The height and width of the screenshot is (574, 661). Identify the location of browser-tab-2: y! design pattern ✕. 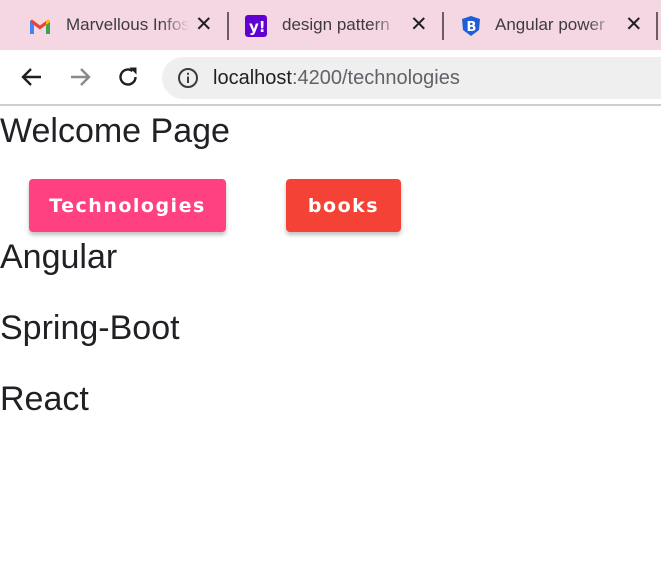
(340, 26).